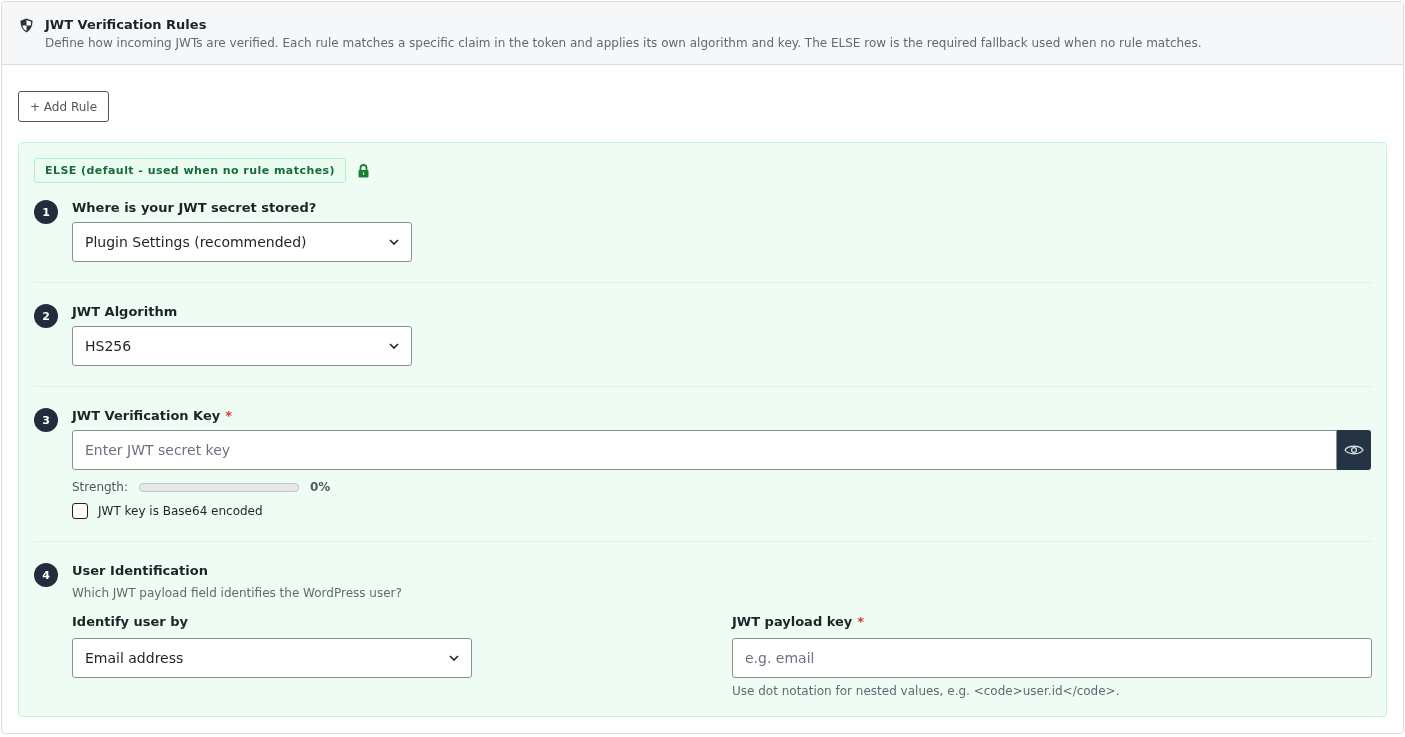 This screenshot has width=1405, height=737. What do you see at coordinates (46, 420) in the screenshot?
I see `step-number: 3` at bounding box center [46, 420].